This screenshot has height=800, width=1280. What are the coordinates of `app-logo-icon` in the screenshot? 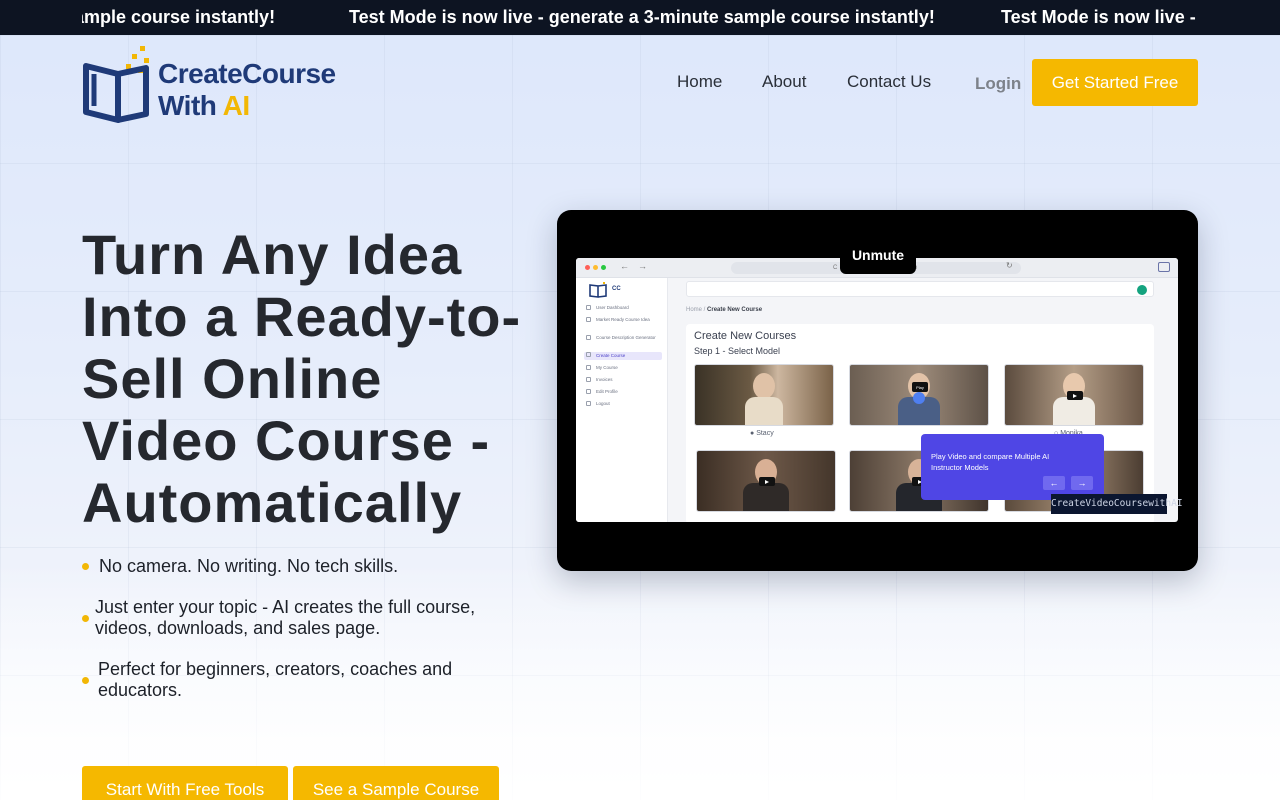 It's located at (598, 290).